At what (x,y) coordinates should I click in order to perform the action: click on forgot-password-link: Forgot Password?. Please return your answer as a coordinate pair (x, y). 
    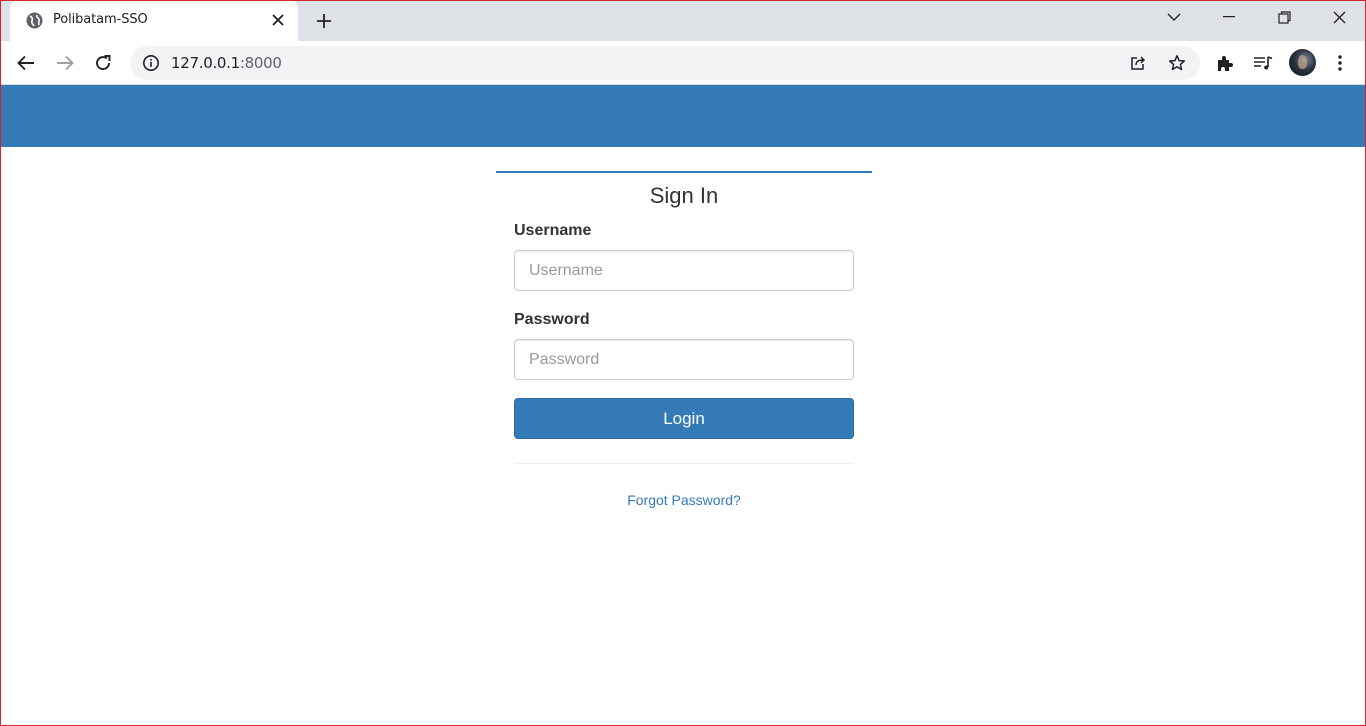
    Looking at the image, I should click on (684, 500).